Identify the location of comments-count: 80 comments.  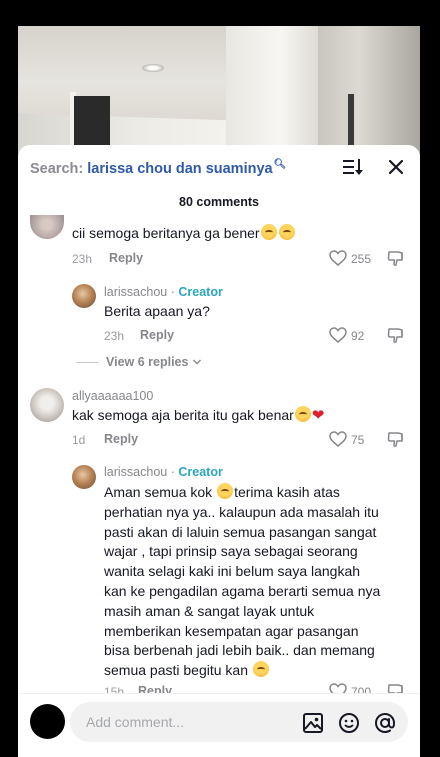
(219, 202).